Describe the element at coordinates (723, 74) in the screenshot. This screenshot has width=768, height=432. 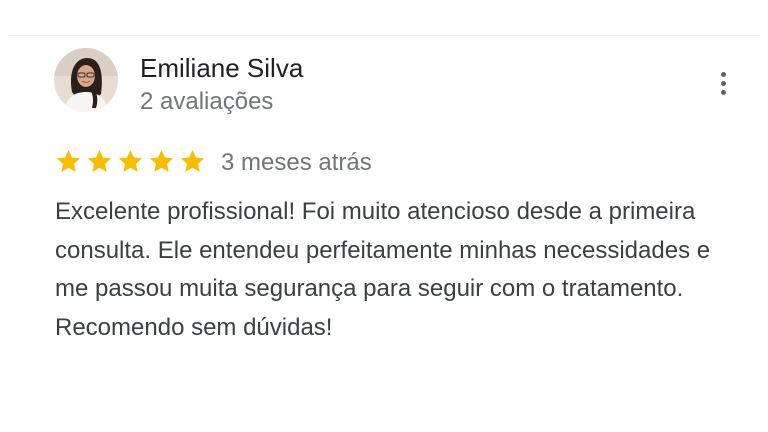
I see `more-vert-icon` at that location.